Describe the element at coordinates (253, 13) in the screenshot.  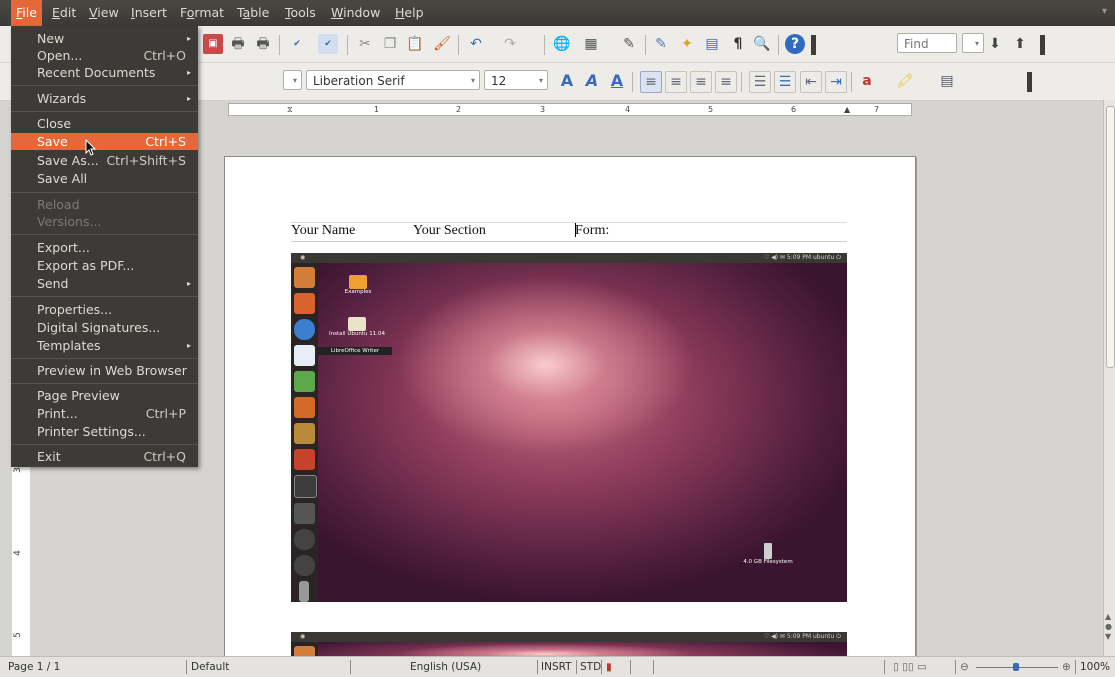
I see `menu-table: Table` at that location.